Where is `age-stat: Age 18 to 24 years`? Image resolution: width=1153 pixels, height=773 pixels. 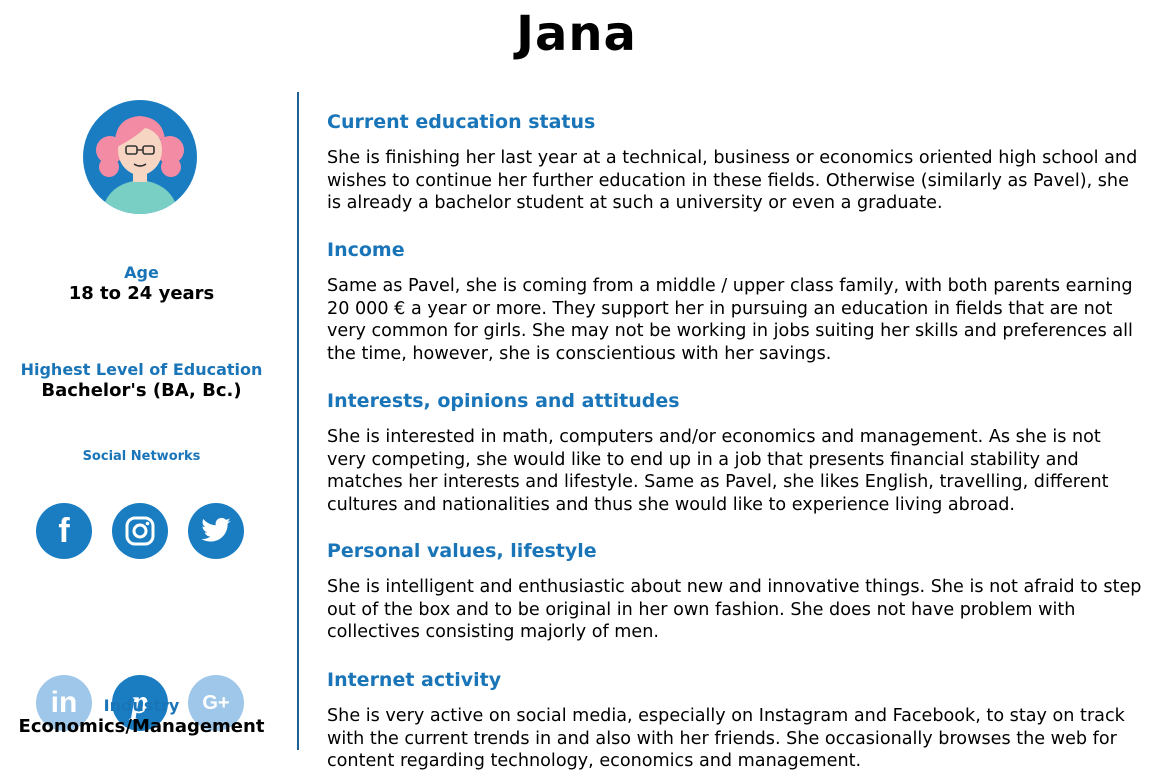 age-stat: Age 18 to 24 years is located at coordinates (141, 284).